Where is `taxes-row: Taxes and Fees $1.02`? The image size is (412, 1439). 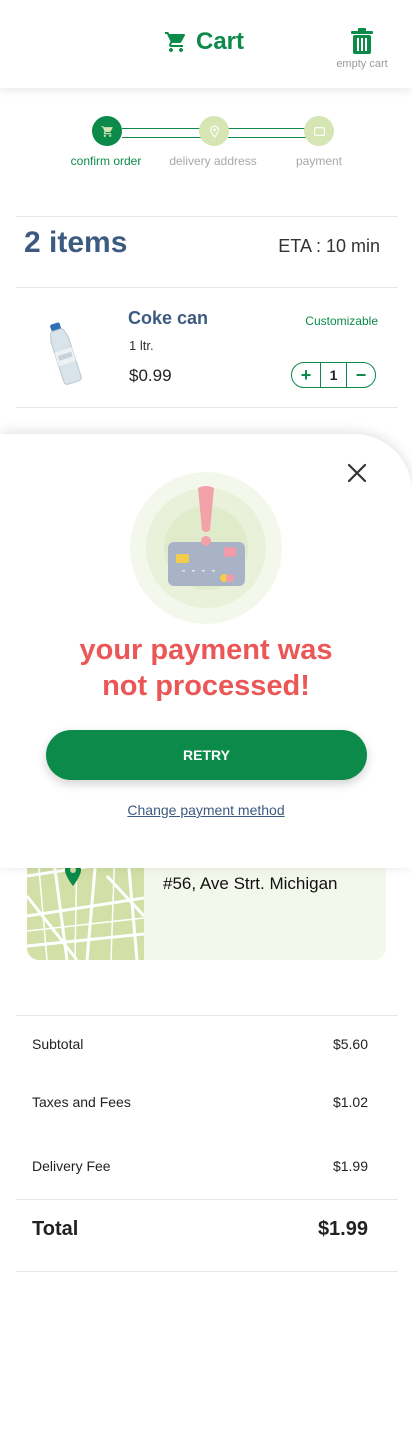
taxes-row: Taxes and Fees $1.02 is located at coordinates (200, 1102).